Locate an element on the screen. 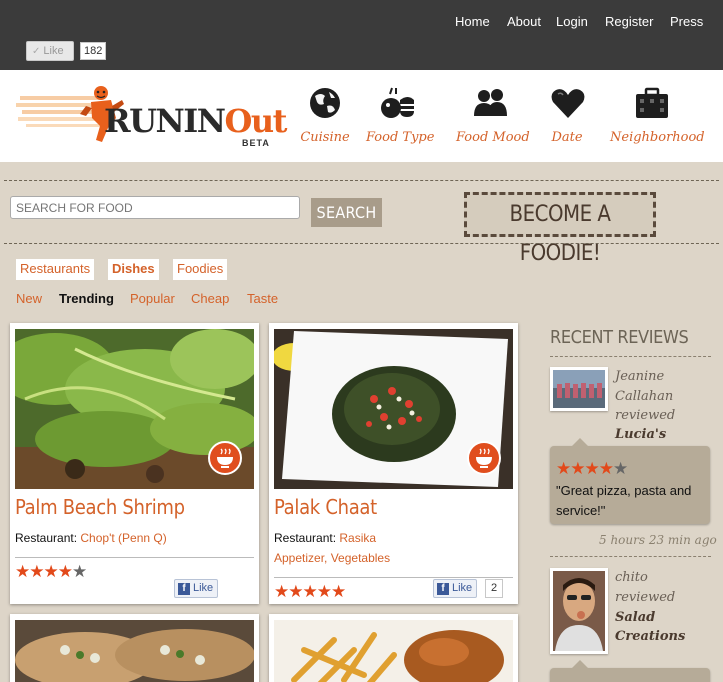 This screenshot has width=723, height=682. dish-title: Palm Beach Shrimp is located at coordinates (100, 507).